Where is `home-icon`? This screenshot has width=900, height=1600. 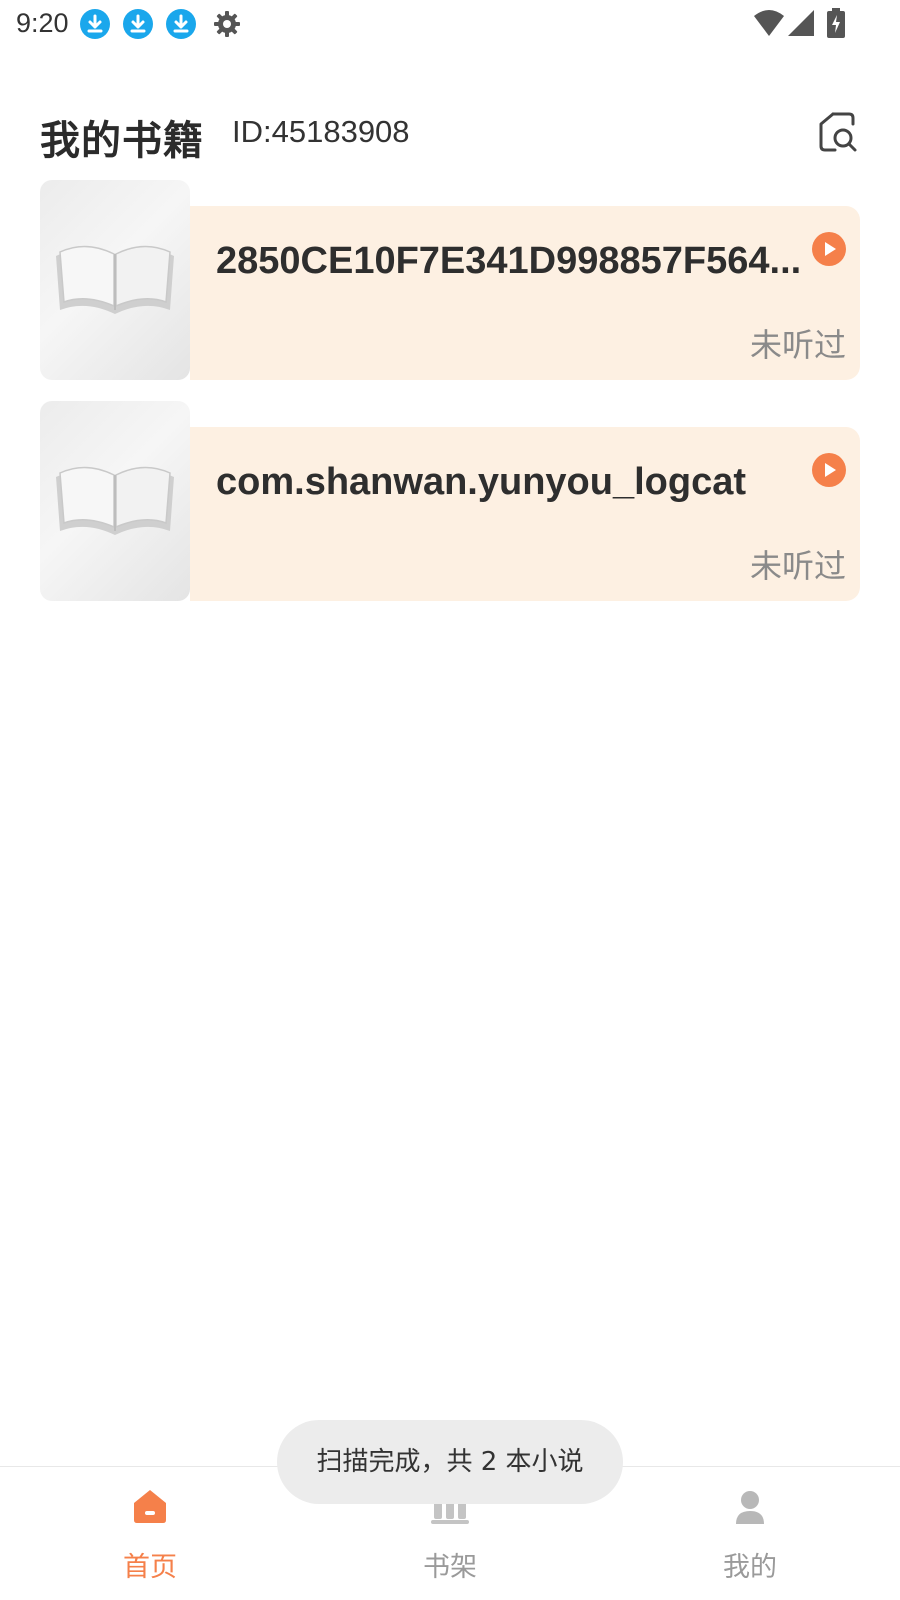 home-icon is located at coordinates (150, 1508).